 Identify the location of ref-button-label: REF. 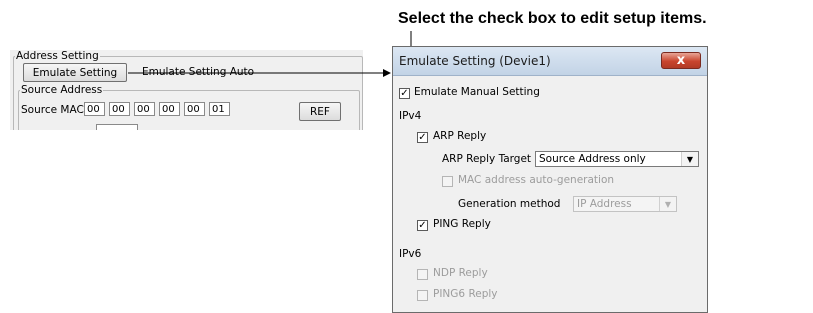
(320, 111).